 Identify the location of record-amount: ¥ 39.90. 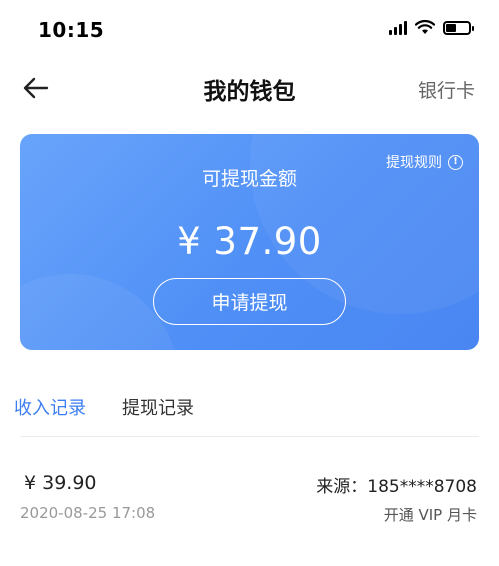
(60, 483).